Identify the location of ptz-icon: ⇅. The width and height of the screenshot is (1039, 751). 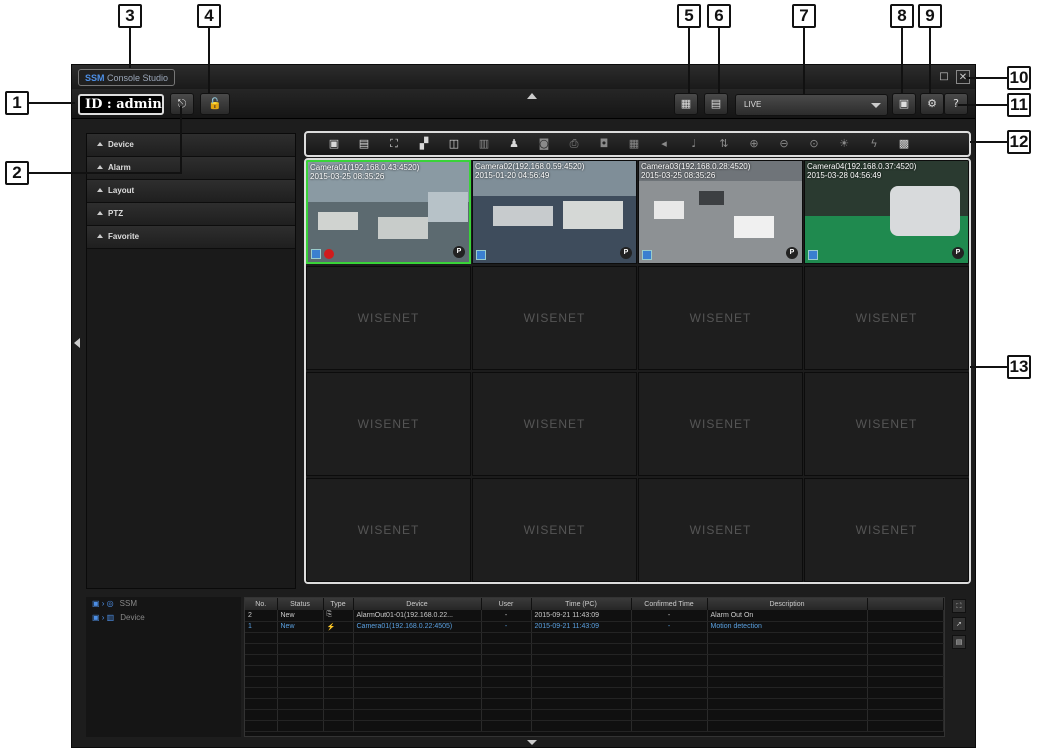
(724, 144).